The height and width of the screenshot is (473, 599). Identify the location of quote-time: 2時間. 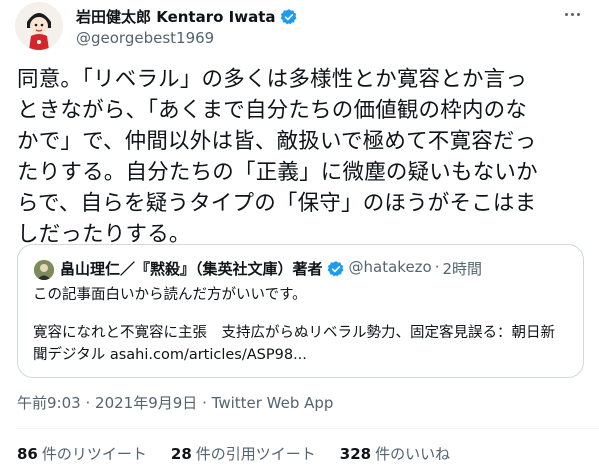
(462, 269).